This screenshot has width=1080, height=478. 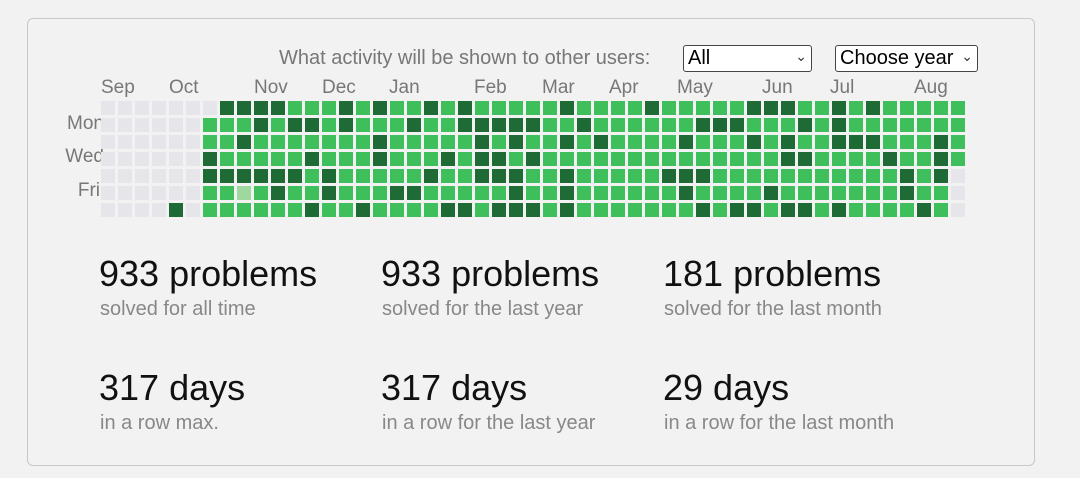 I want to click on year-select: Choose year ⌄, so click(x=906, y=58).